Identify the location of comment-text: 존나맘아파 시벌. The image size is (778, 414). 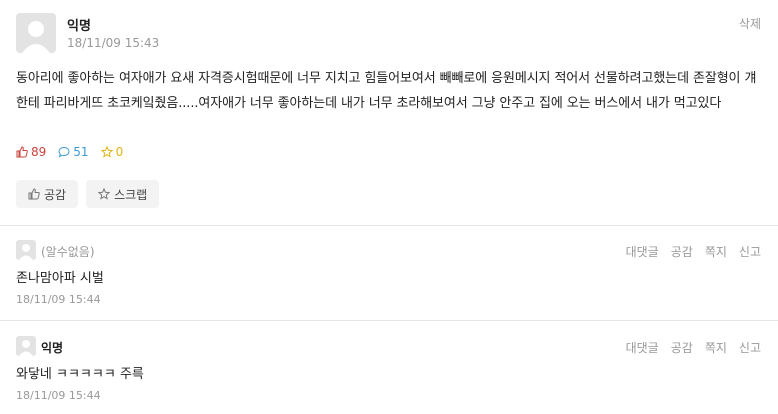
(60, 278).